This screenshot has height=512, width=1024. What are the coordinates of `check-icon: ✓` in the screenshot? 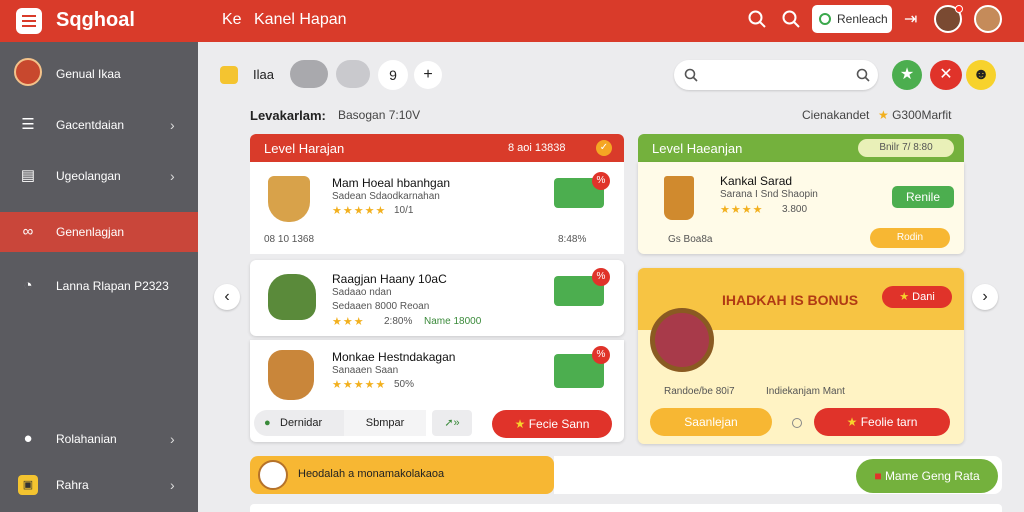 It's located at (604, 148).